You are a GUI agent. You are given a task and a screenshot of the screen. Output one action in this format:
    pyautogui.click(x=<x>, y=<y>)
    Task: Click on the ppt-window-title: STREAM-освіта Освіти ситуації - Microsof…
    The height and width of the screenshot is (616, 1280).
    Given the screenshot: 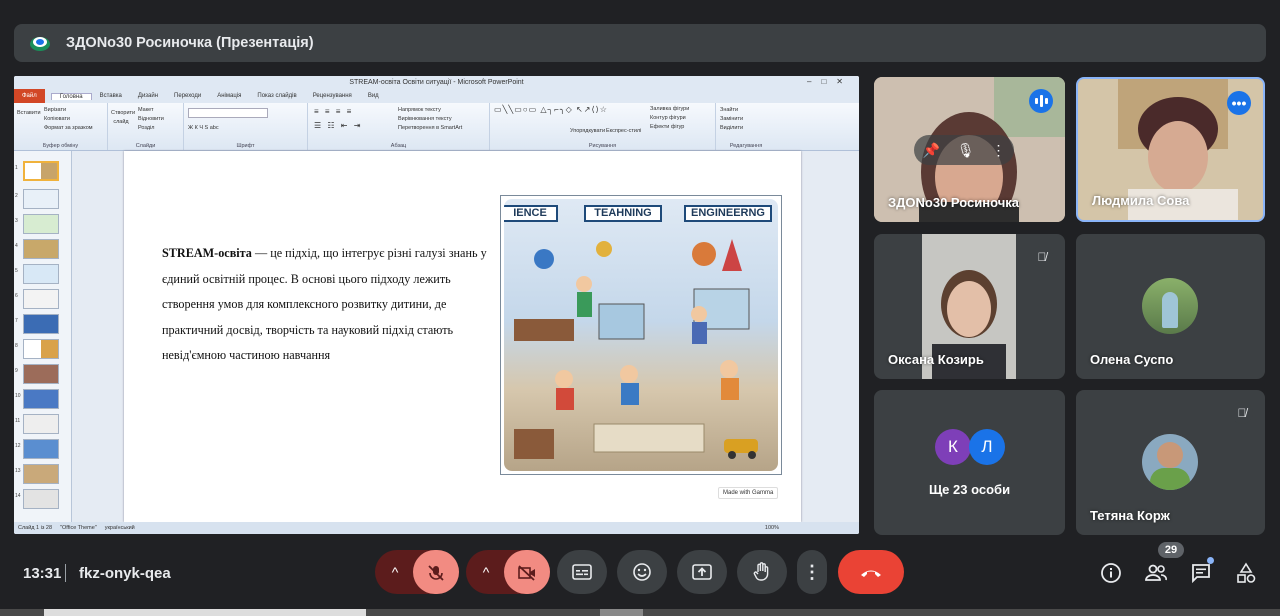 What is the action you would take?
    pyautogui.click(x=436, y=82)
    